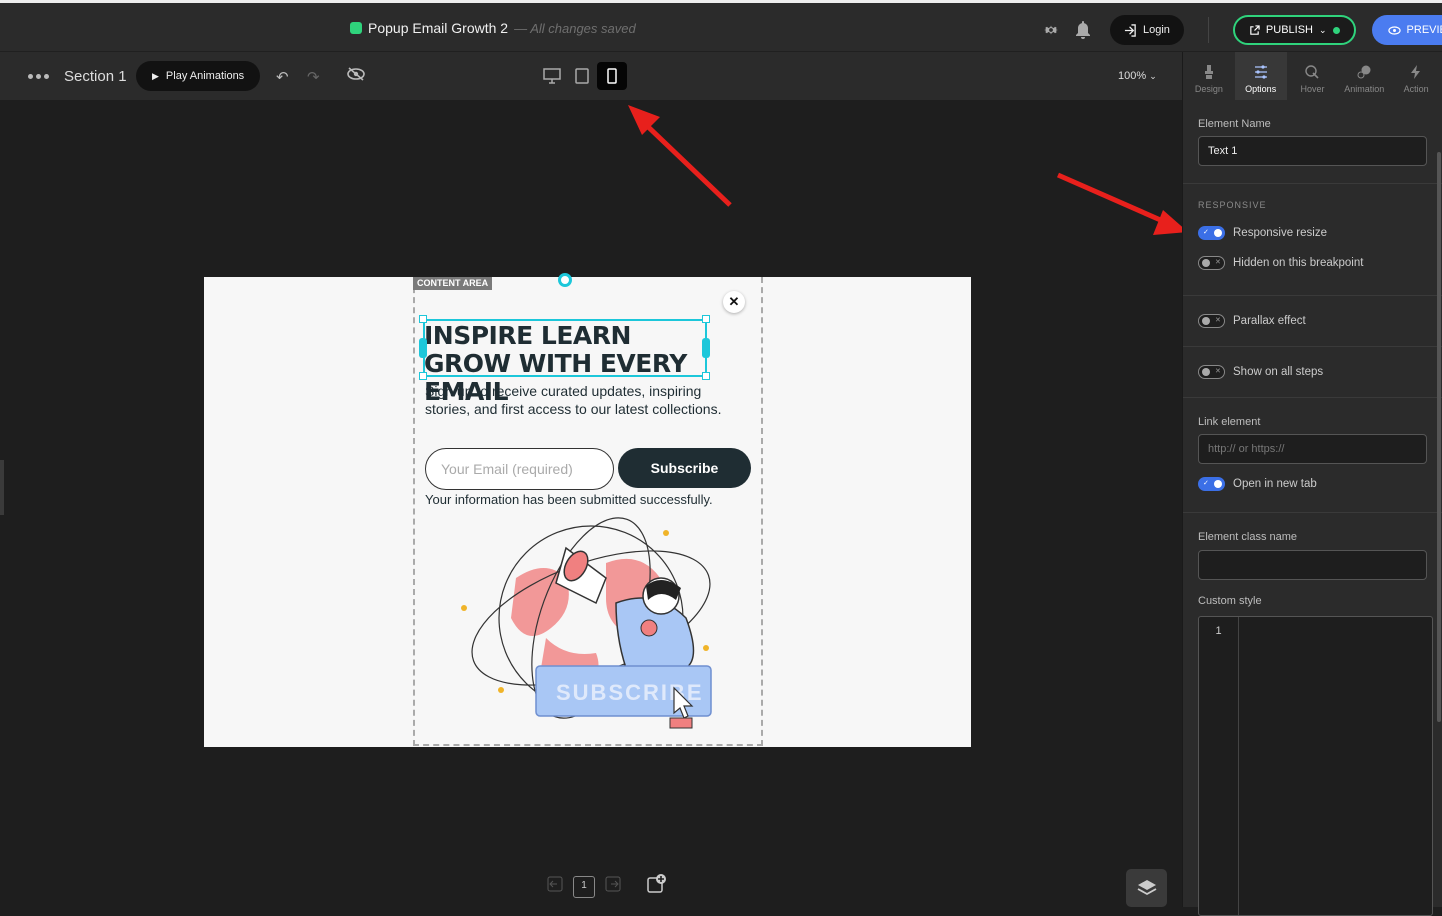 This screenshot has height=916, width=1442. What do you see at coordinates (1130, 30) in the screenshot?
I see `login-icon` at bounding box center [1130, 30].